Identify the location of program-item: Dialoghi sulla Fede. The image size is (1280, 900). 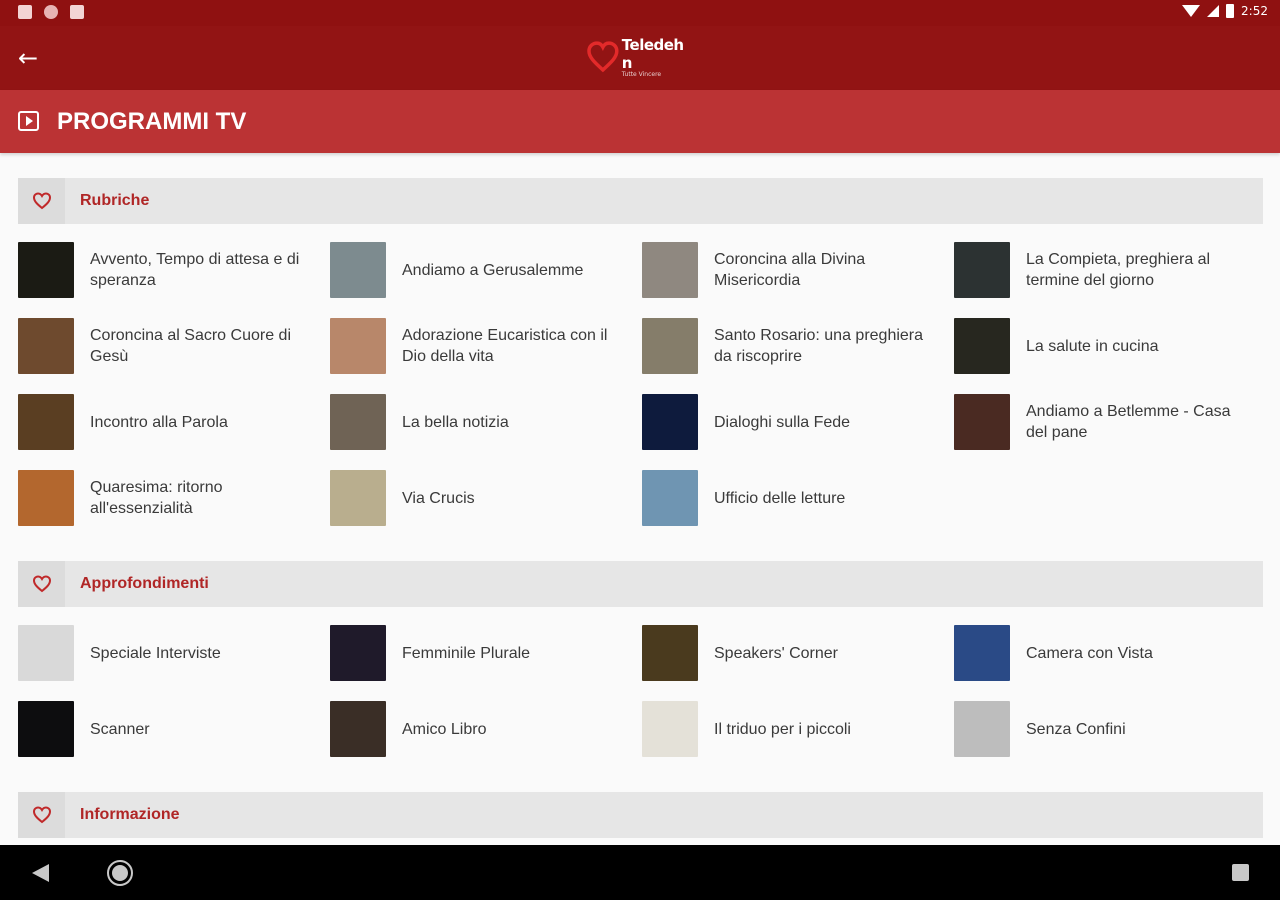
(792, 422).